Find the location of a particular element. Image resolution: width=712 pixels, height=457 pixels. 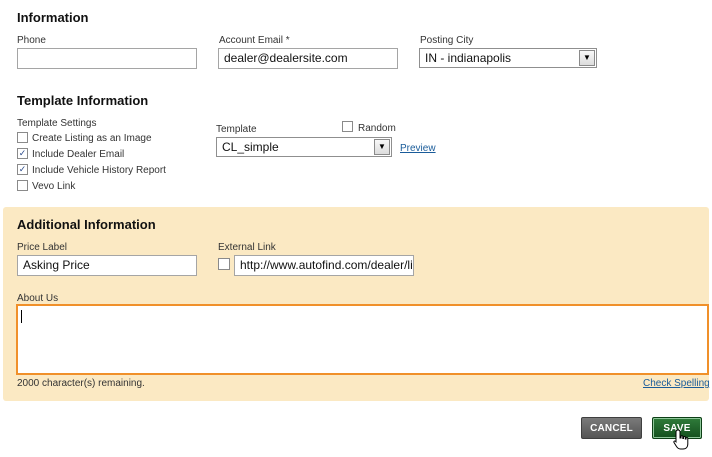

preview-link: Preview is located at coordinates (418, 148).